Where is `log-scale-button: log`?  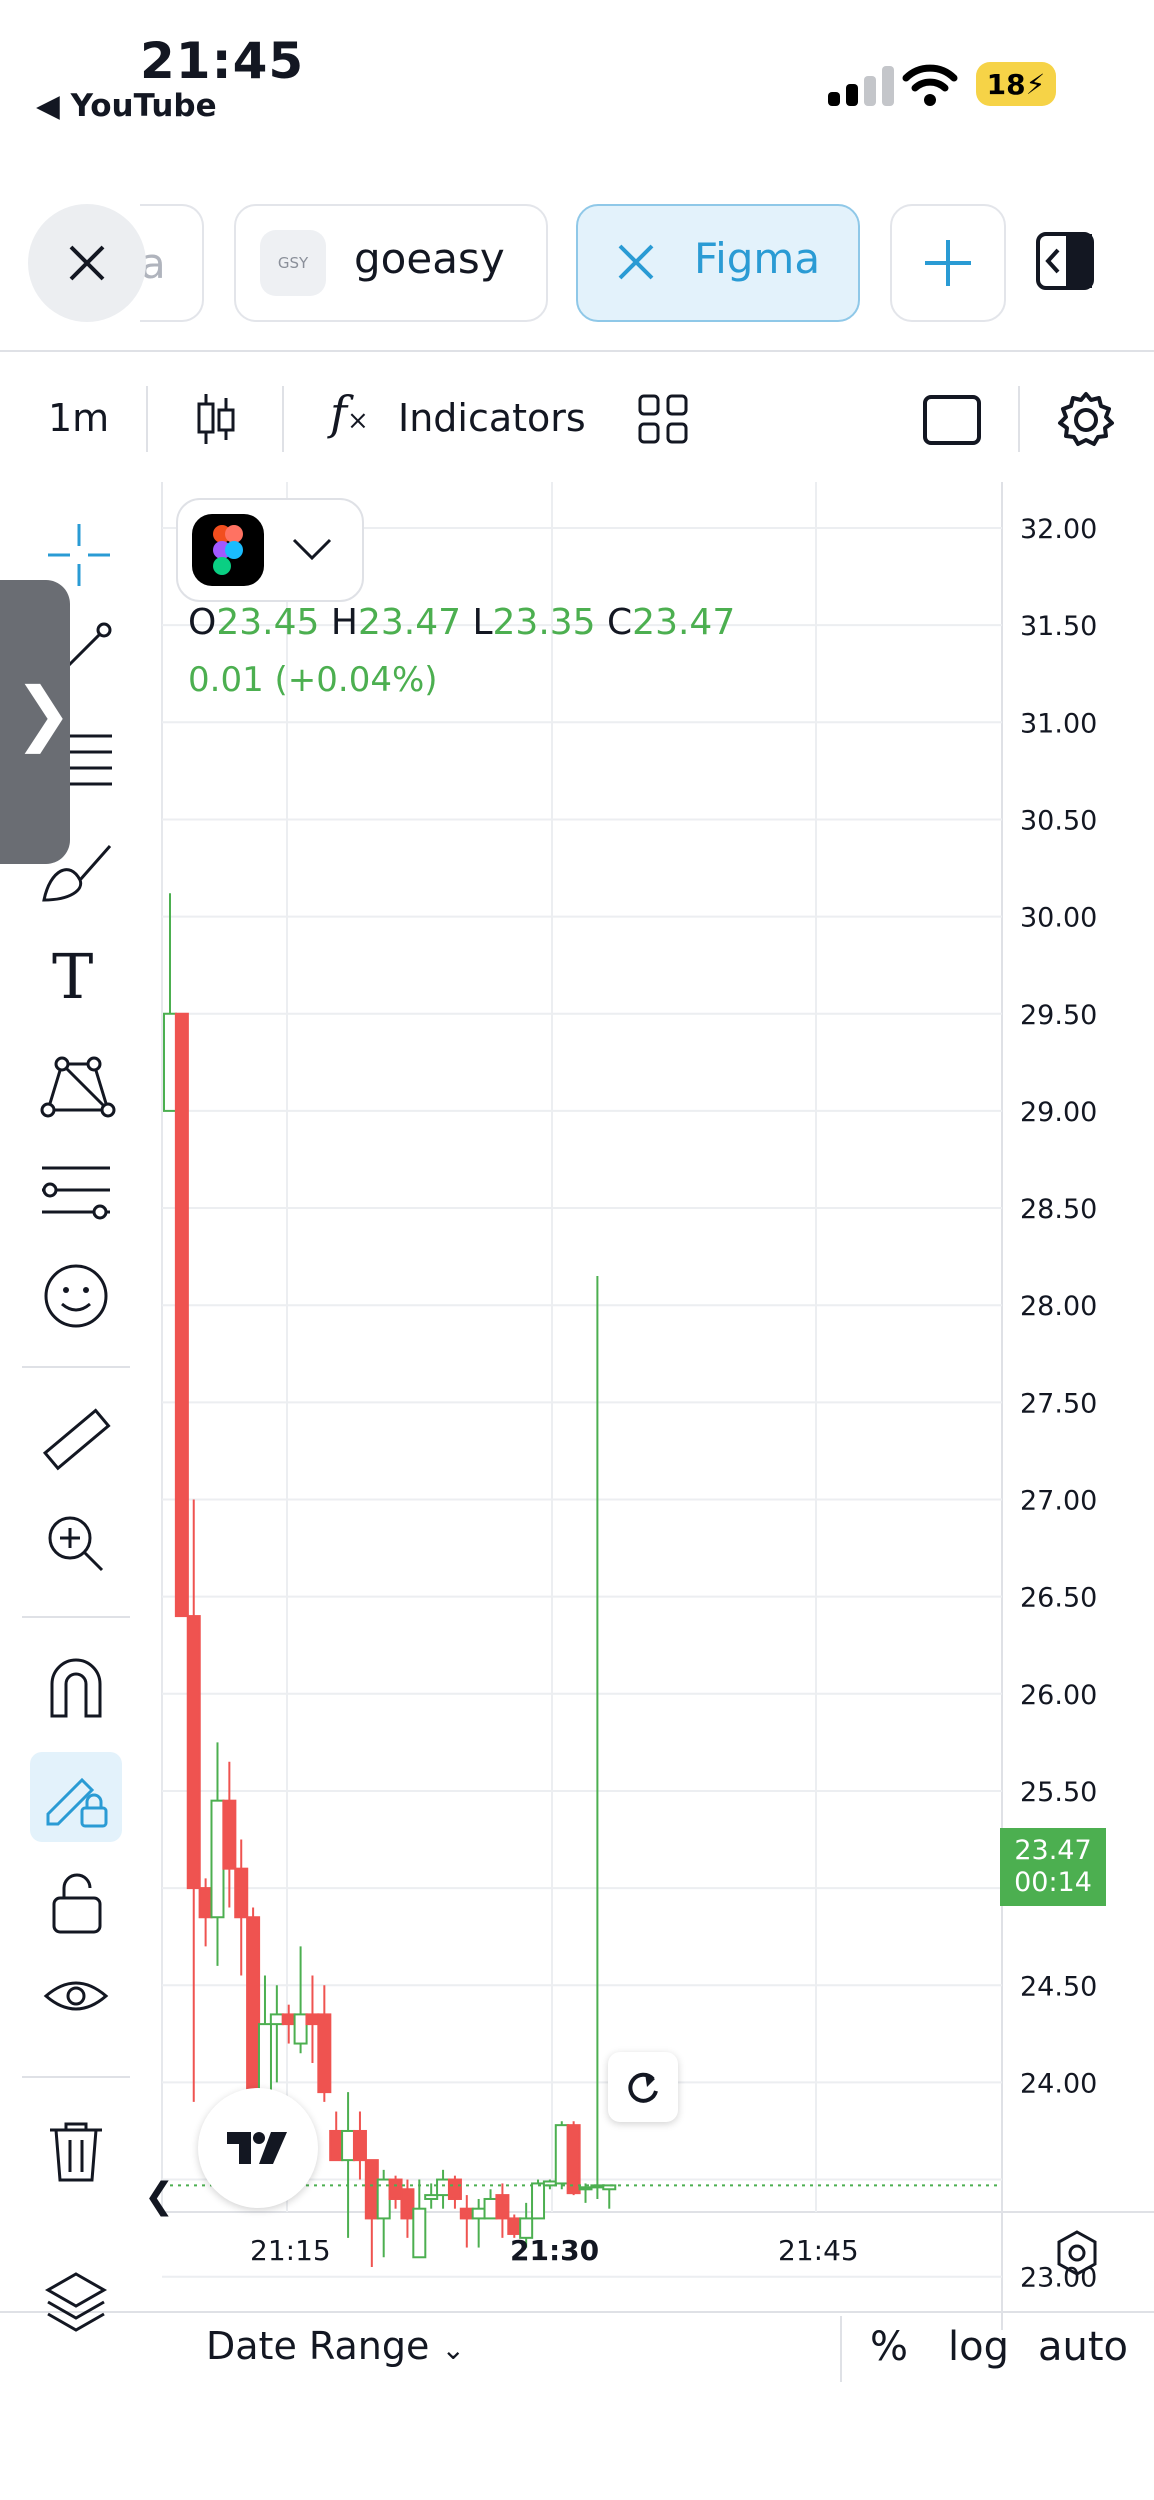 log-scale-button: log is located at coordinates (978, 2347).